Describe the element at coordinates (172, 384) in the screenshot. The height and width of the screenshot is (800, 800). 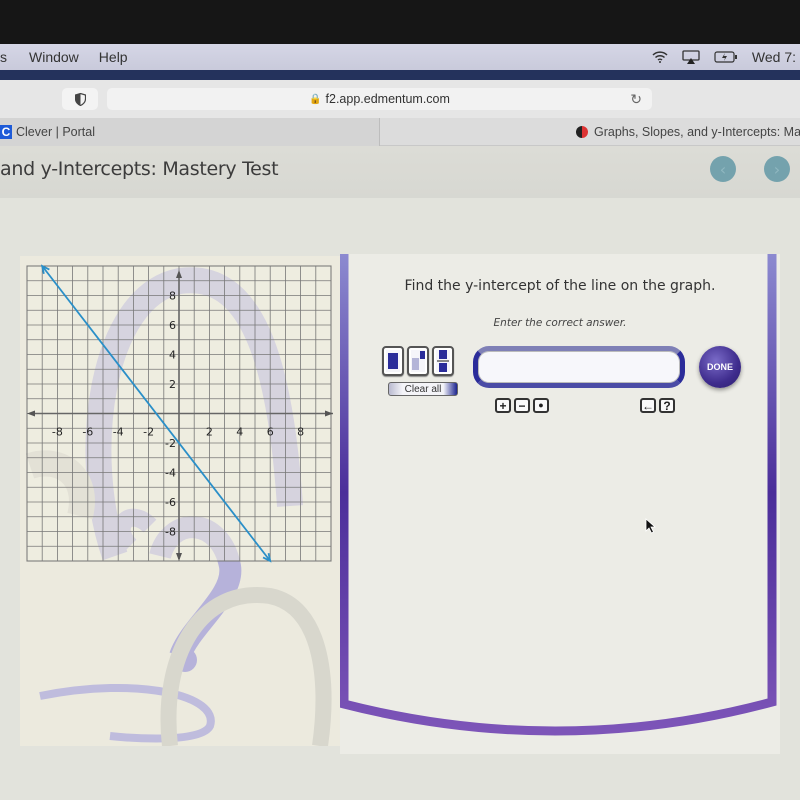
I see `y-tick-label: 2` at that location.